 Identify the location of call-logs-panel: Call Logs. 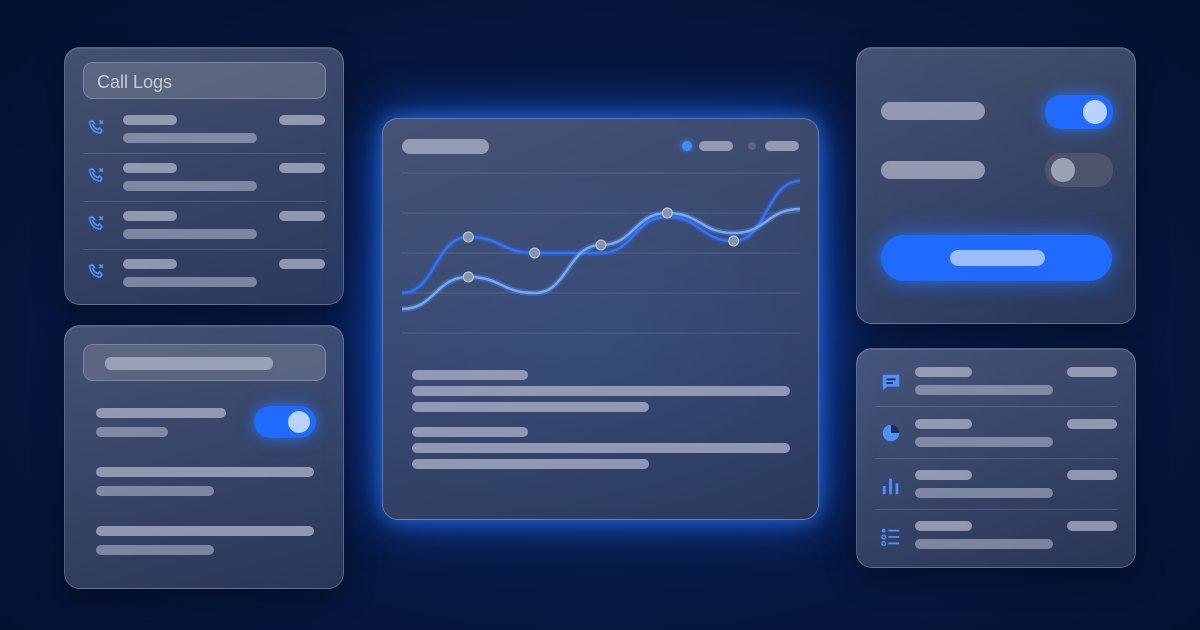
(204, 176).